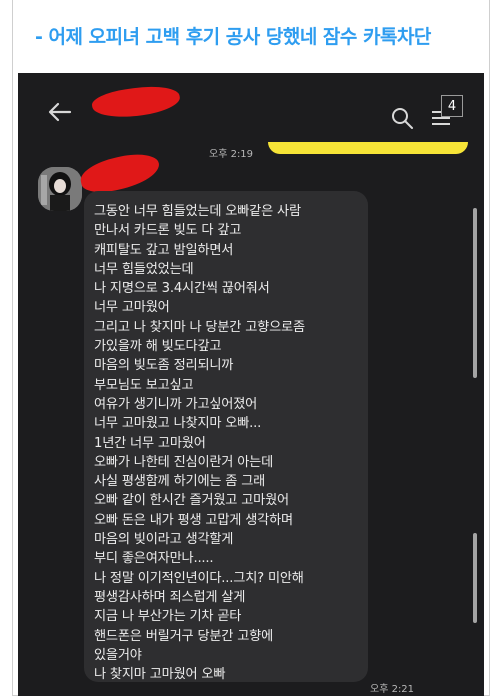 Image resolution: width=500 pixels, height=698 pixels. Describe the element at coordinates (197, 211) in the screenshot. I see `message-line: 그동안 너무 힘들었는데 오빠같은 사람` at that location.